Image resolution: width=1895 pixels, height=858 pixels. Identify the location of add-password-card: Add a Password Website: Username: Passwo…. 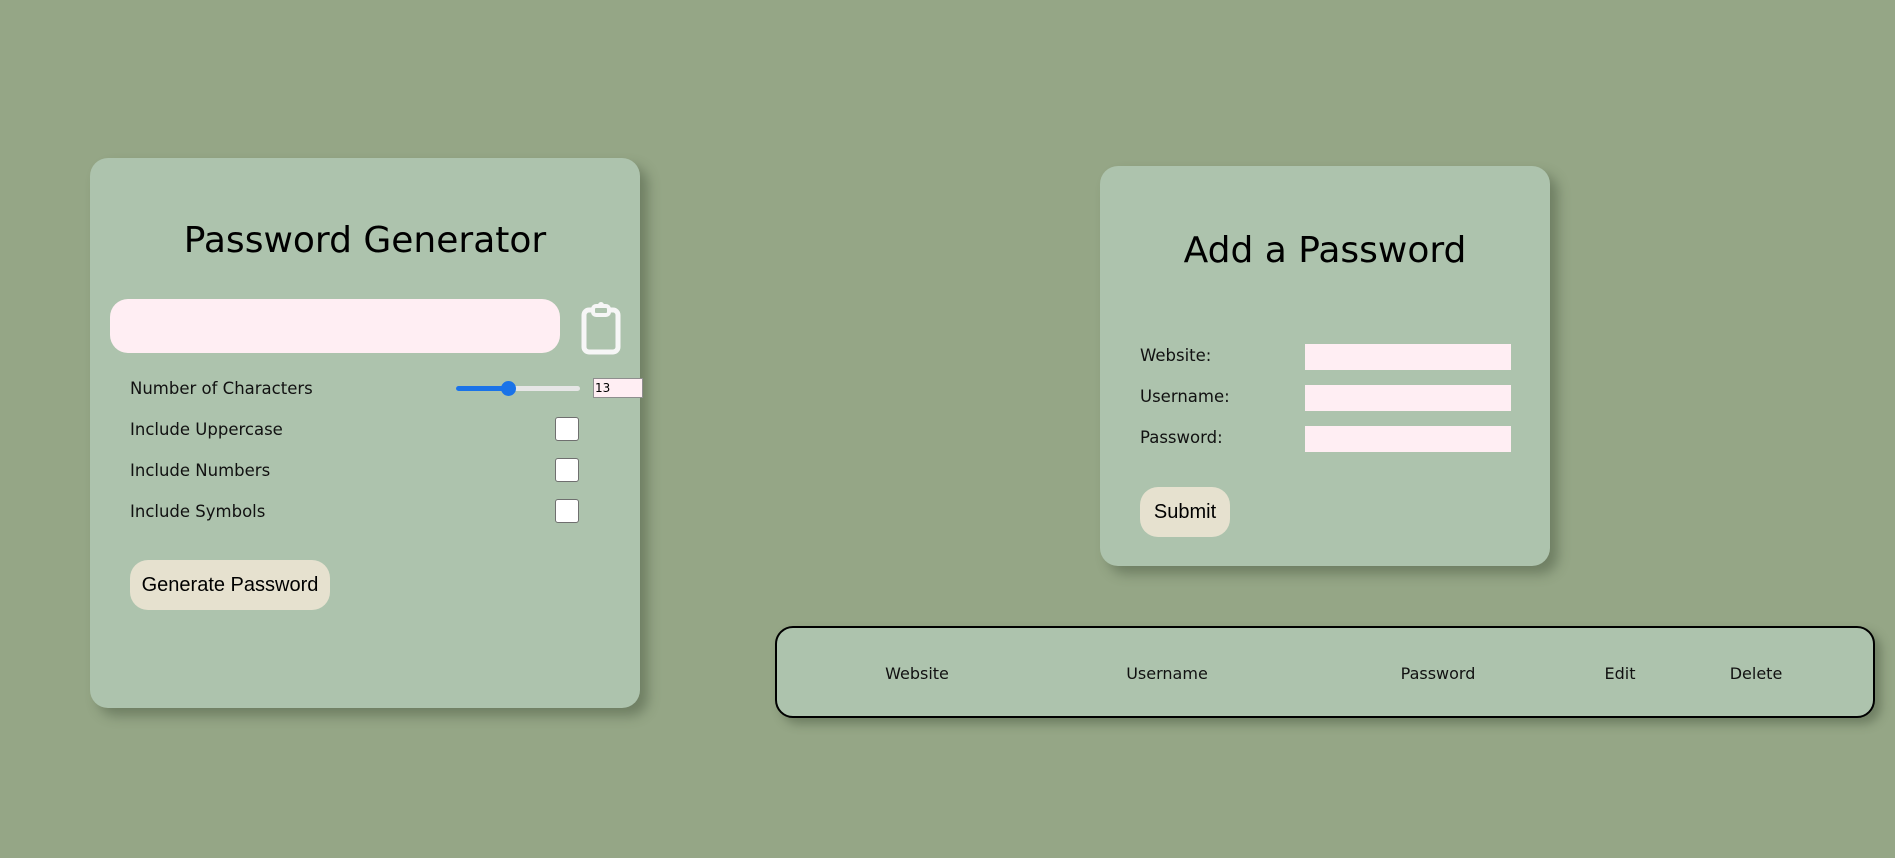
(1325, 366).